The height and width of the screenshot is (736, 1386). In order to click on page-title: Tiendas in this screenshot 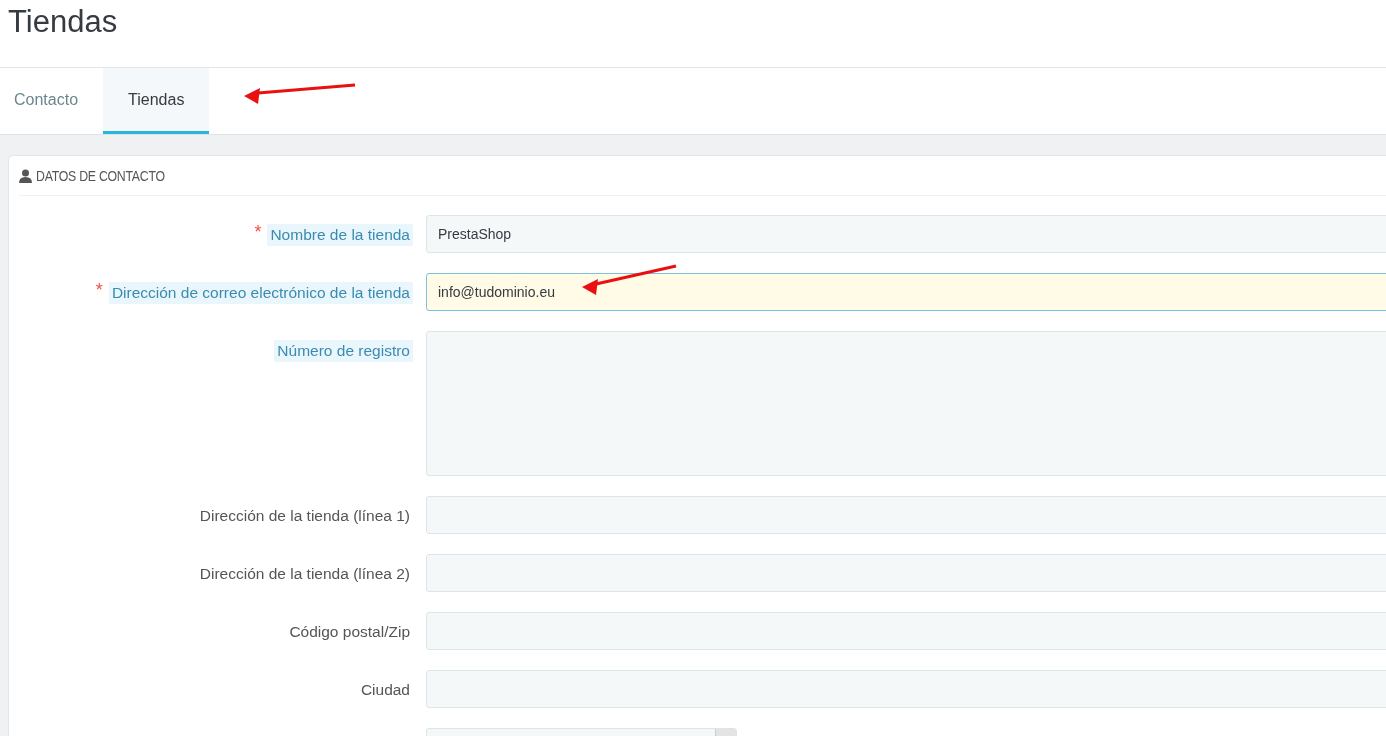, I will do `click(63, 22)`.